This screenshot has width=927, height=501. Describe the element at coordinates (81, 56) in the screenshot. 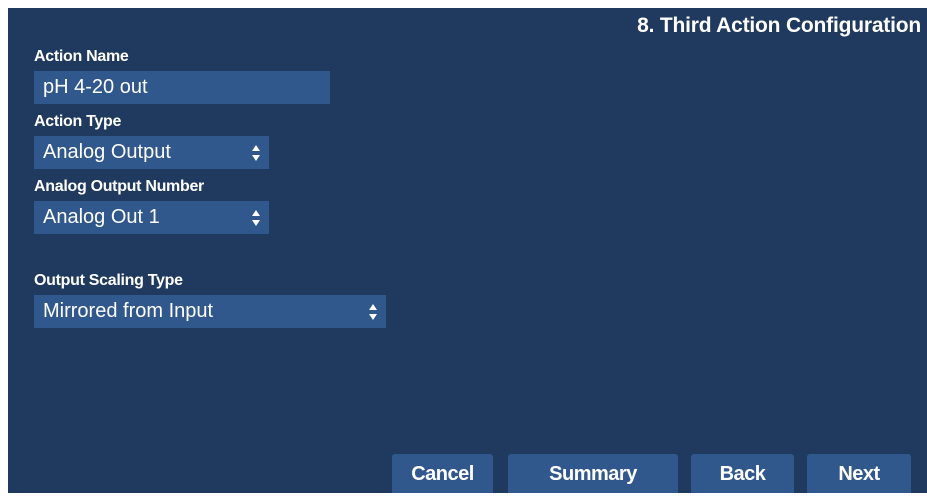

I see `action-name-label: Action Name` at that location.